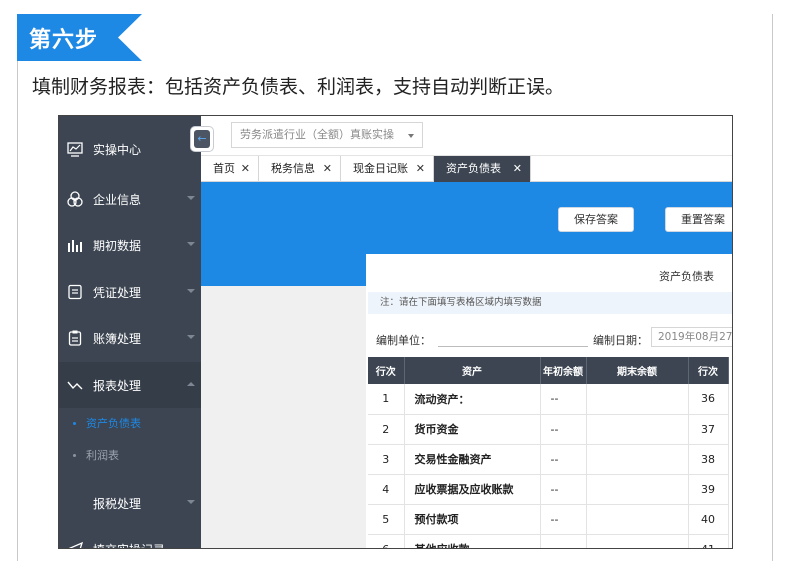  What do you see at coordinates (117, 385) in the screenshot?
I see `sidebar-item-label: 报表处理` at bounding box center [117, 385].